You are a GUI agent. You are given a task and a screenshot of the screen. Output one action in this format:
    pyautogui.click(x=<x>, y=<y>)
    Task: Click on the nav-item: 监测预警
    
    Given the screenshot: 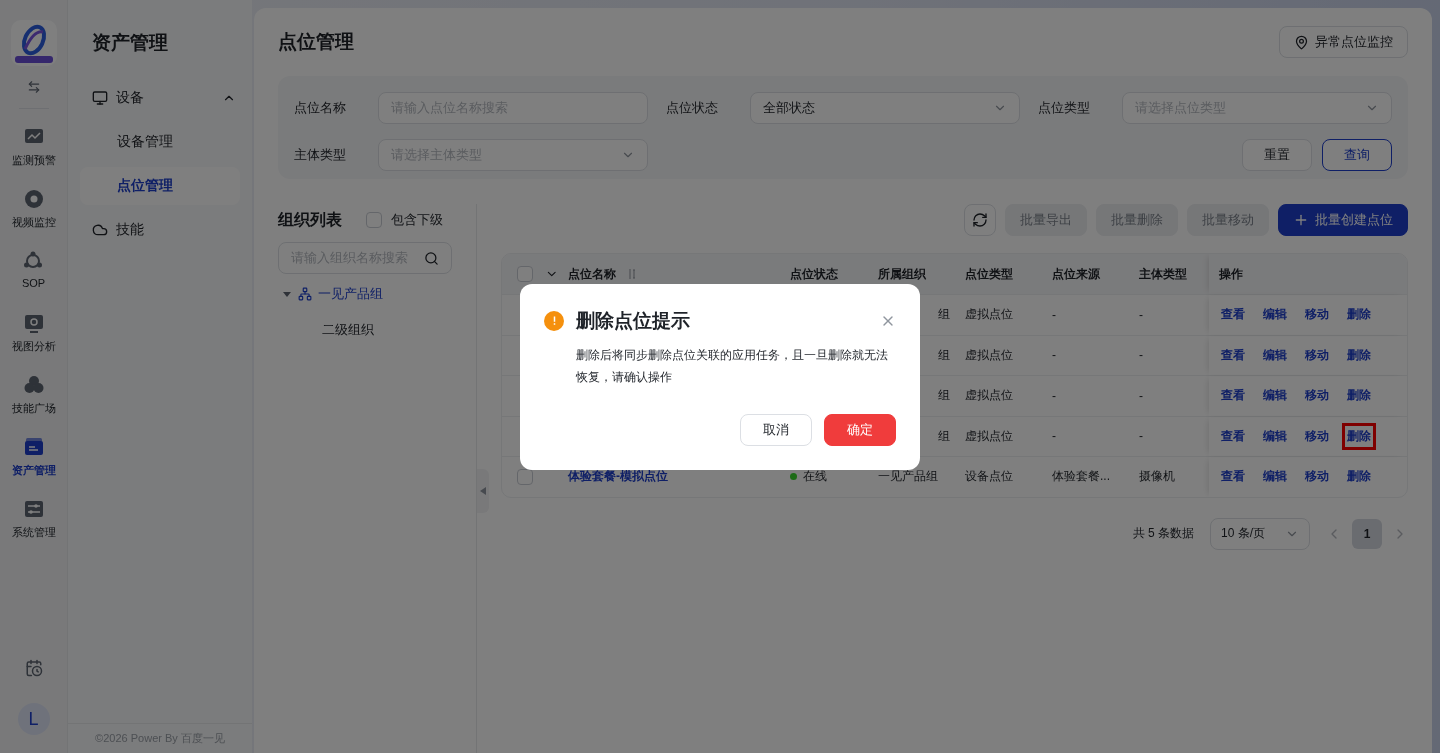 What is the action you would take?
    pyautogui.click(x=33, y=158)
    